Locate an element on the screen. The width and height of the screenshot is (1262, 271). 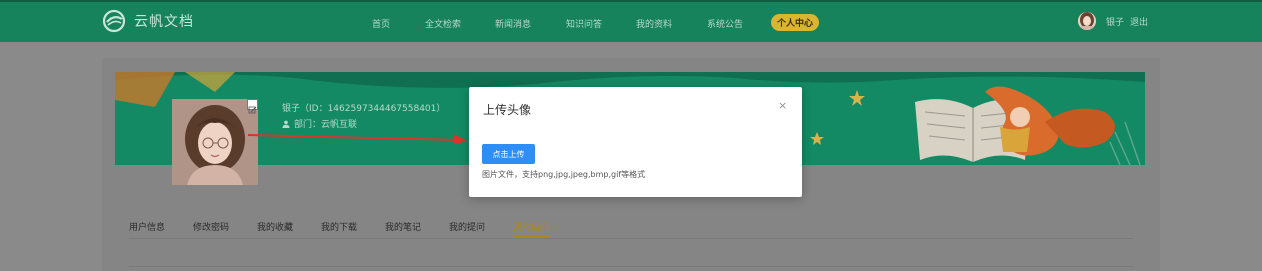
nav-personal-center: 个人中心 is located at coordinates (795, 22).